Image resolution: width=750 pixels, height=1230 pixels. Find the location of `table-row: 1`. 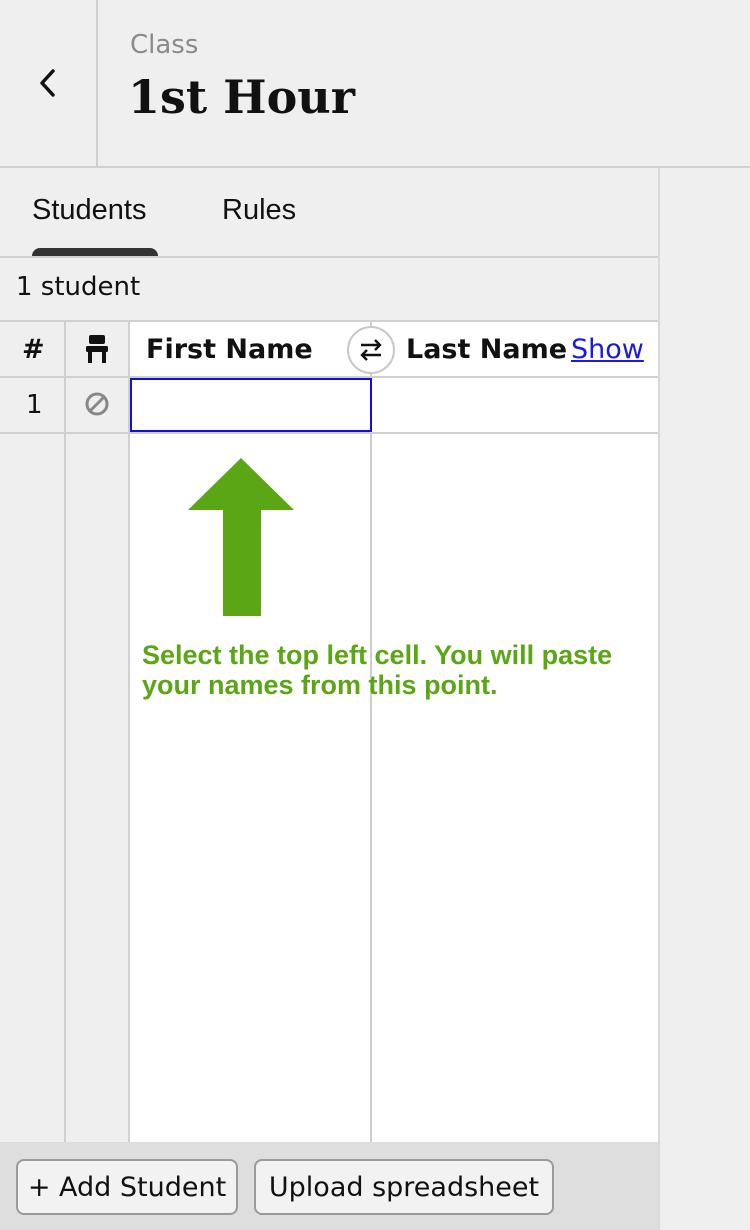

table-row: 1 is located at coordinates (329, 406).